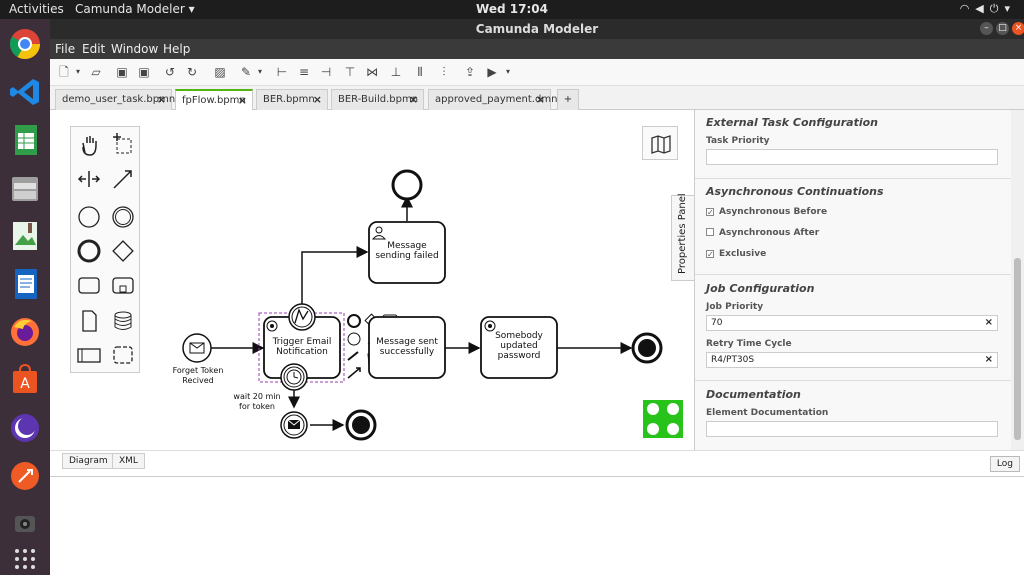 Image resolution: width=1024 pixels, height=580 pixels. I want to click on new-tab-button: +, so click(568, 99).